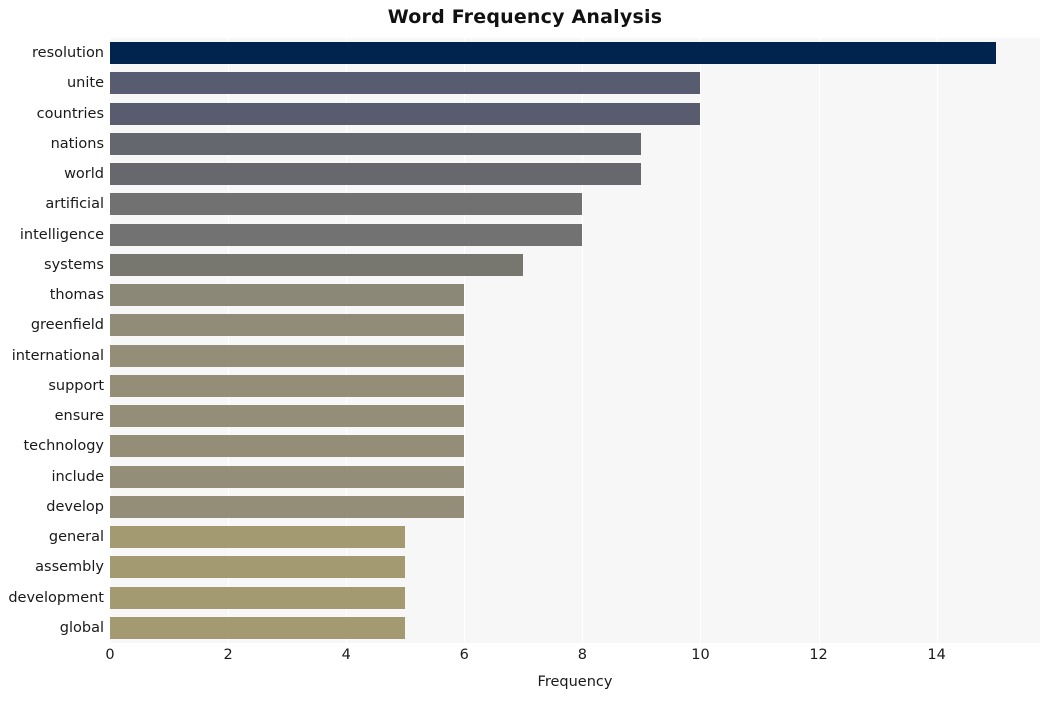 Image resolution: width=1050 pixels, height=701 pixels. I want to click on x-tick-label-12: 12, so click(818, 655).